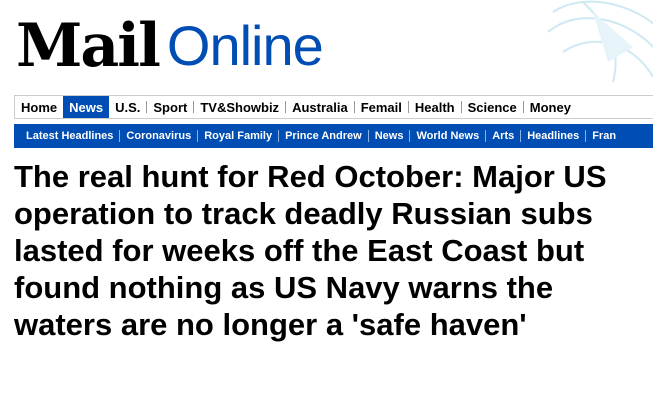  I want to click on nav-item-science: Science, so click(492, 107).